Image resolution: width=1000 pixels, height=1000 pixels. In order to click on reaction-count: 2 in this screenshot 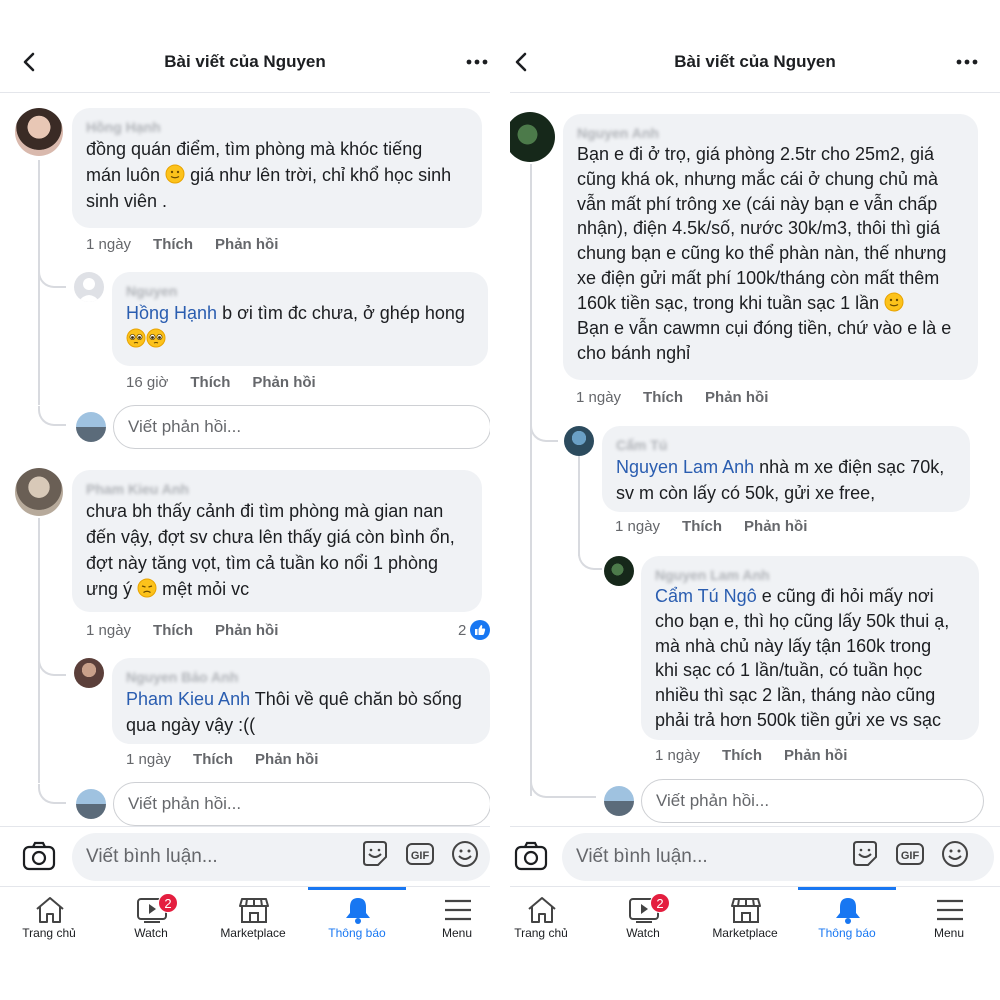, I will do `click(474, 630)`.